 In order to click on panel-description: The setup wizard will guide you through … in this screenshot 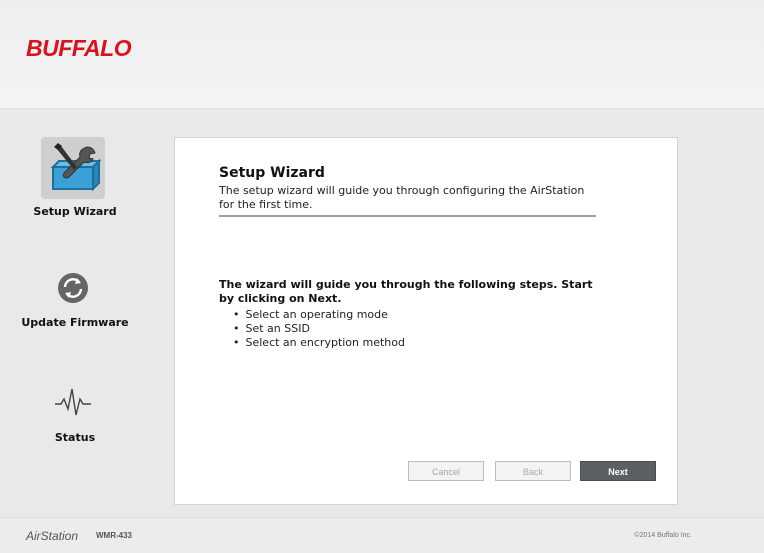, I will do `click(402, 197)`.